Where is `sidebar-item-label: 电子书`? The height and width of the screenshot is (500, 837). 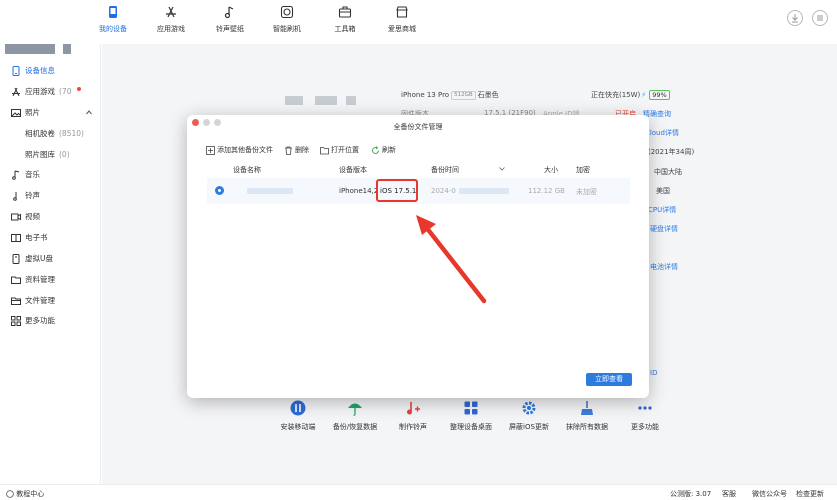
sidebar-item-label: 电子书 is located at coordinates (36, 237).